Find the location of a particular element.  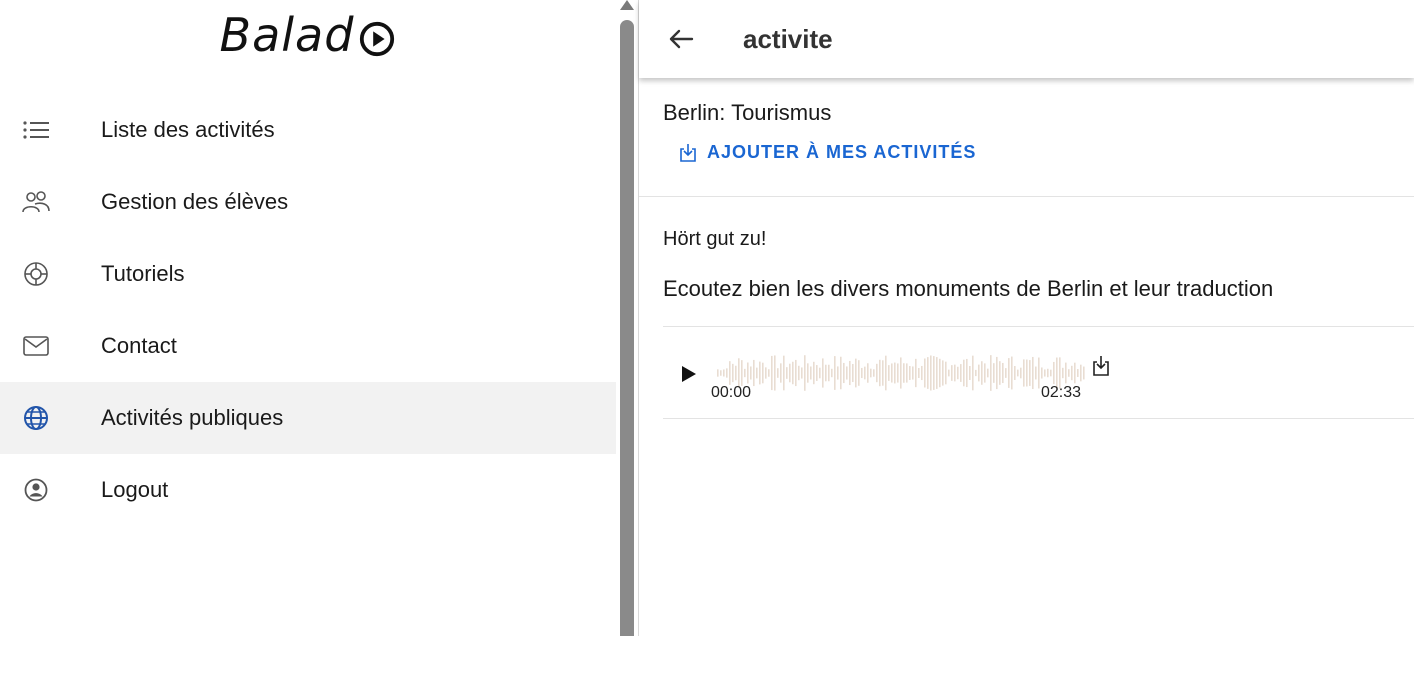

activity-name: Berlin: Tourismus is located at coordinates (747, 112).